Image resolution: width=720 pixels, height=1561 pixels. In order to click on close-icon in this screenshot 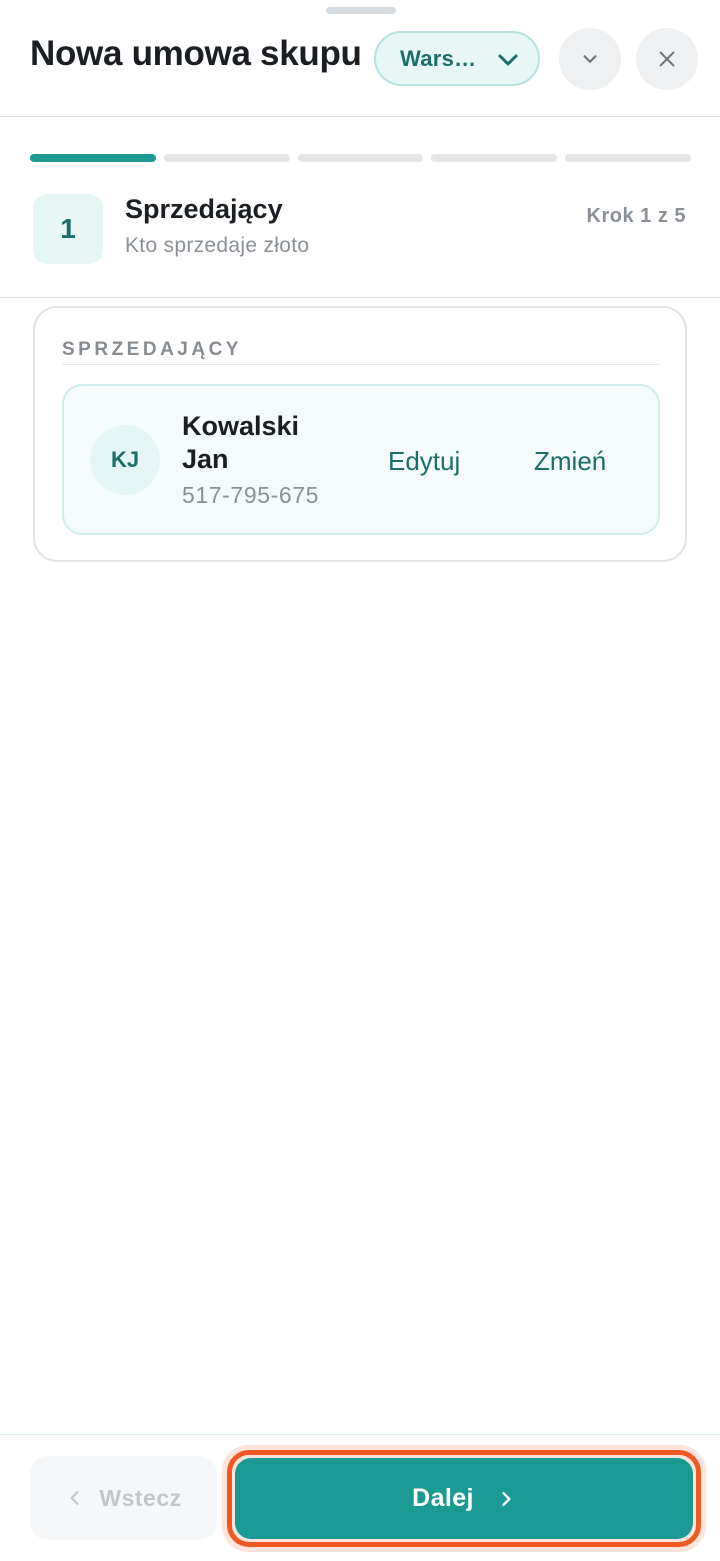, I will do `click(667, 59)`.